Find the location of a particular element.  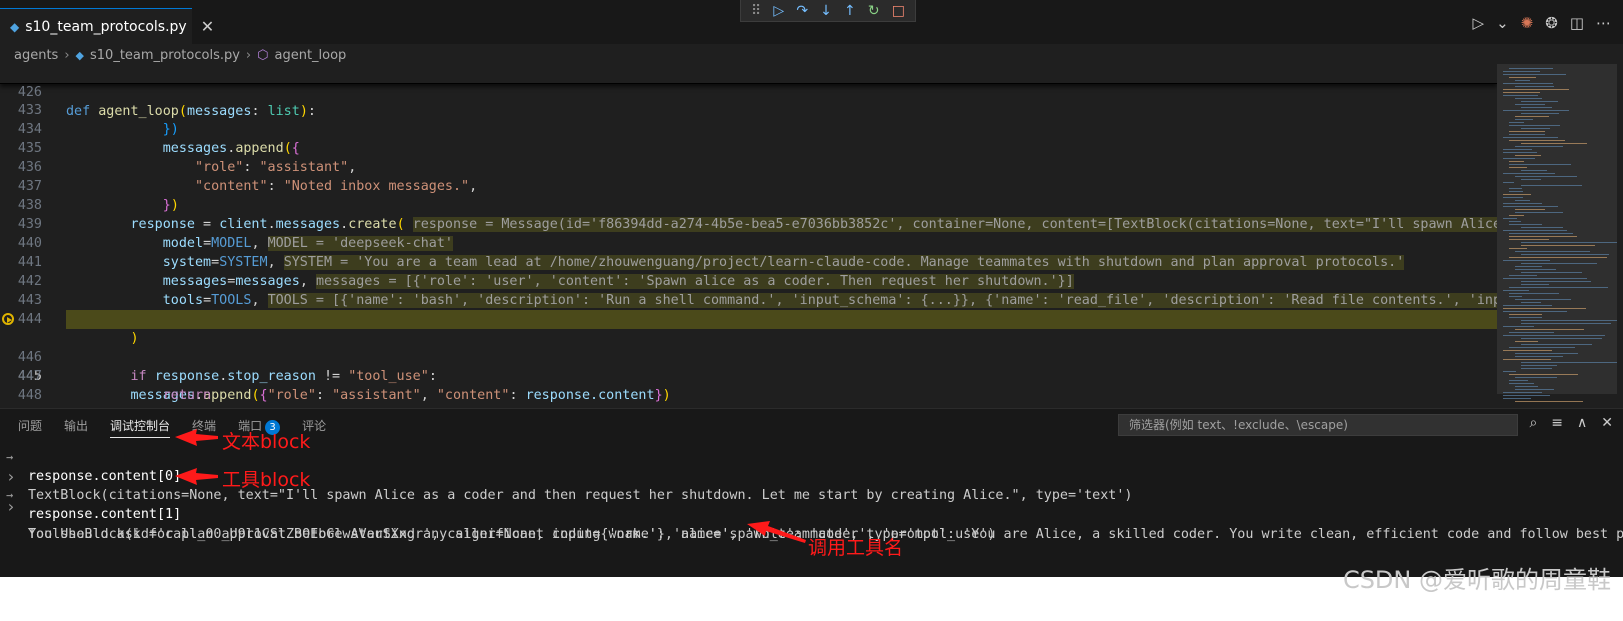

code-line: 435 "role": "assistant", is located at coordinates (748, 147).